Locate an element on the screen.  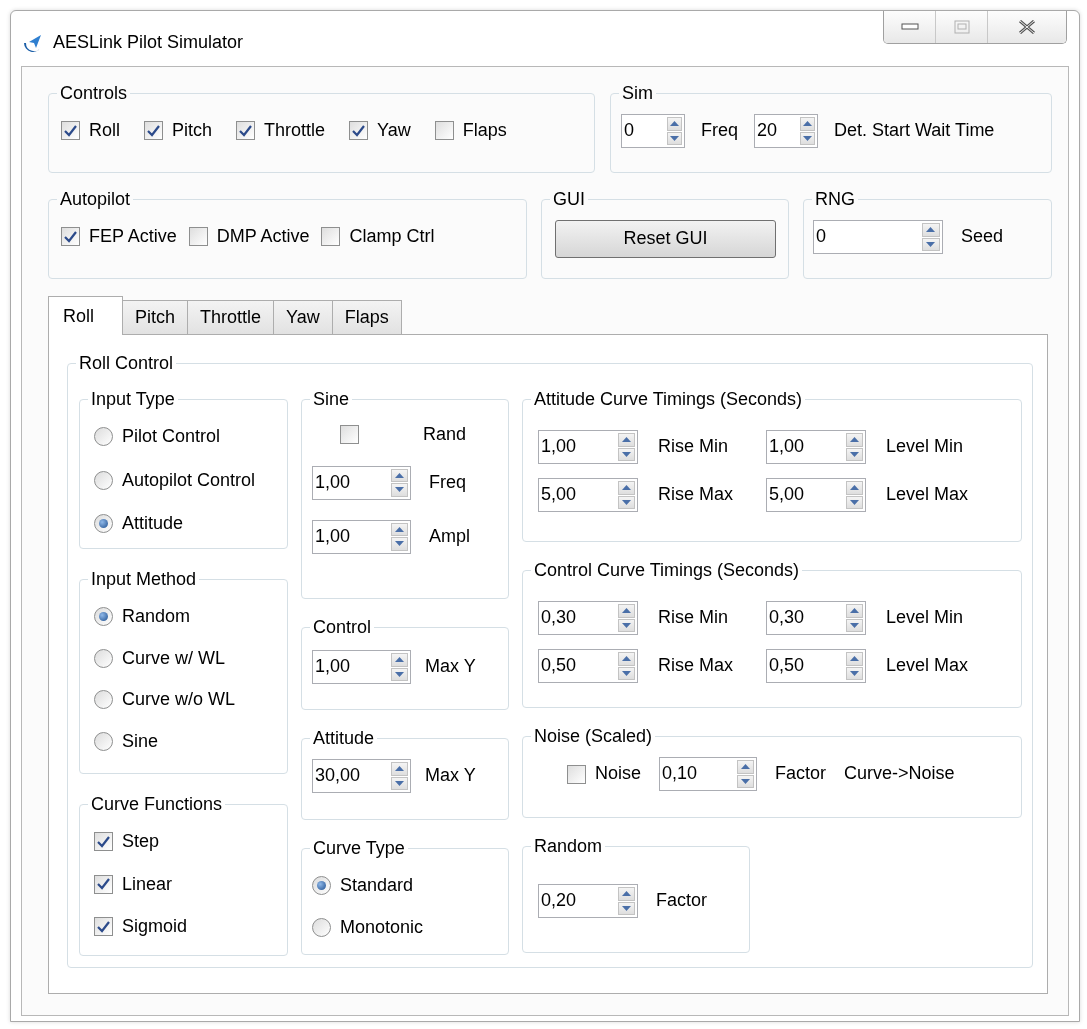
field-label: Freq is located at coordinates (447, 482).